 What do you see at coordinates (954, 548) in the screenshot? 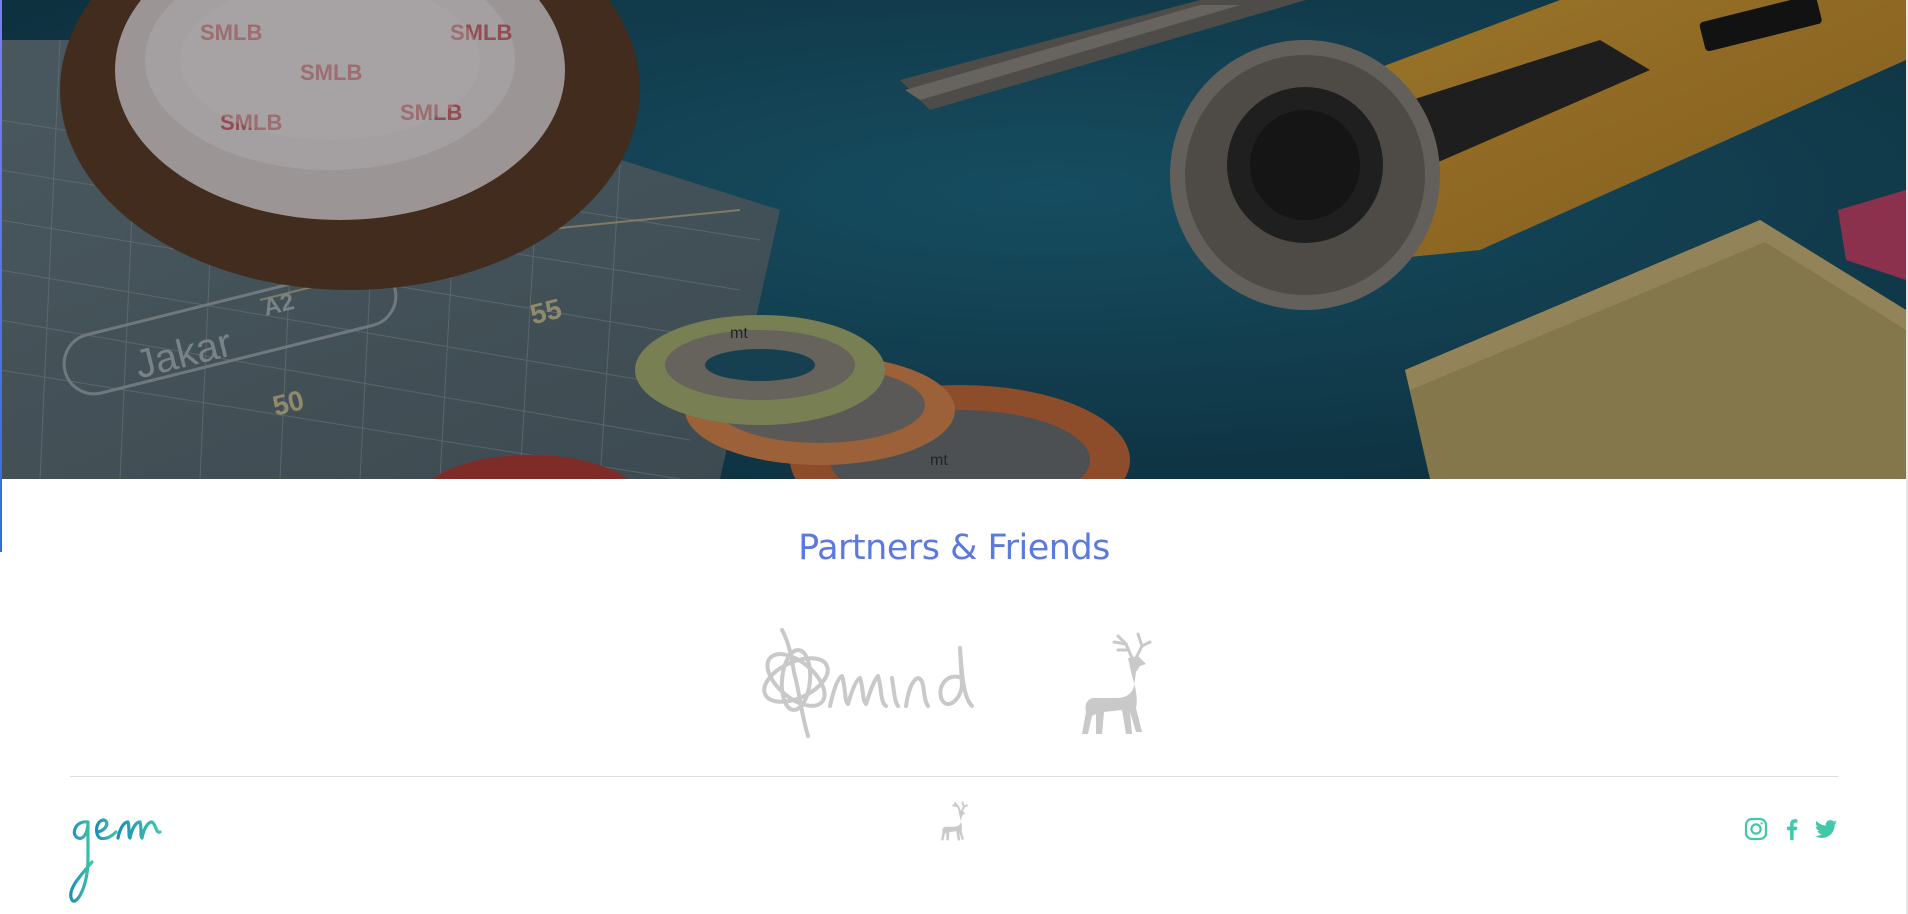
I see `partners-title: Partners & Friends` at bounding box center [954, 548].